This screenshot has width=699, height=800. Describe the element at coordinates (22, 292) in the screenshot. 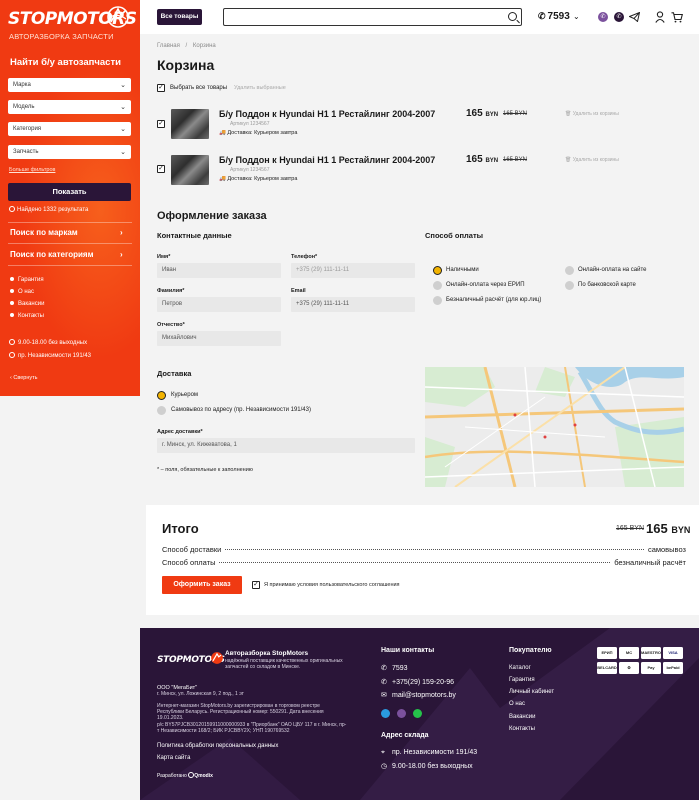

I see `menu-item-about: О нас` at that location.